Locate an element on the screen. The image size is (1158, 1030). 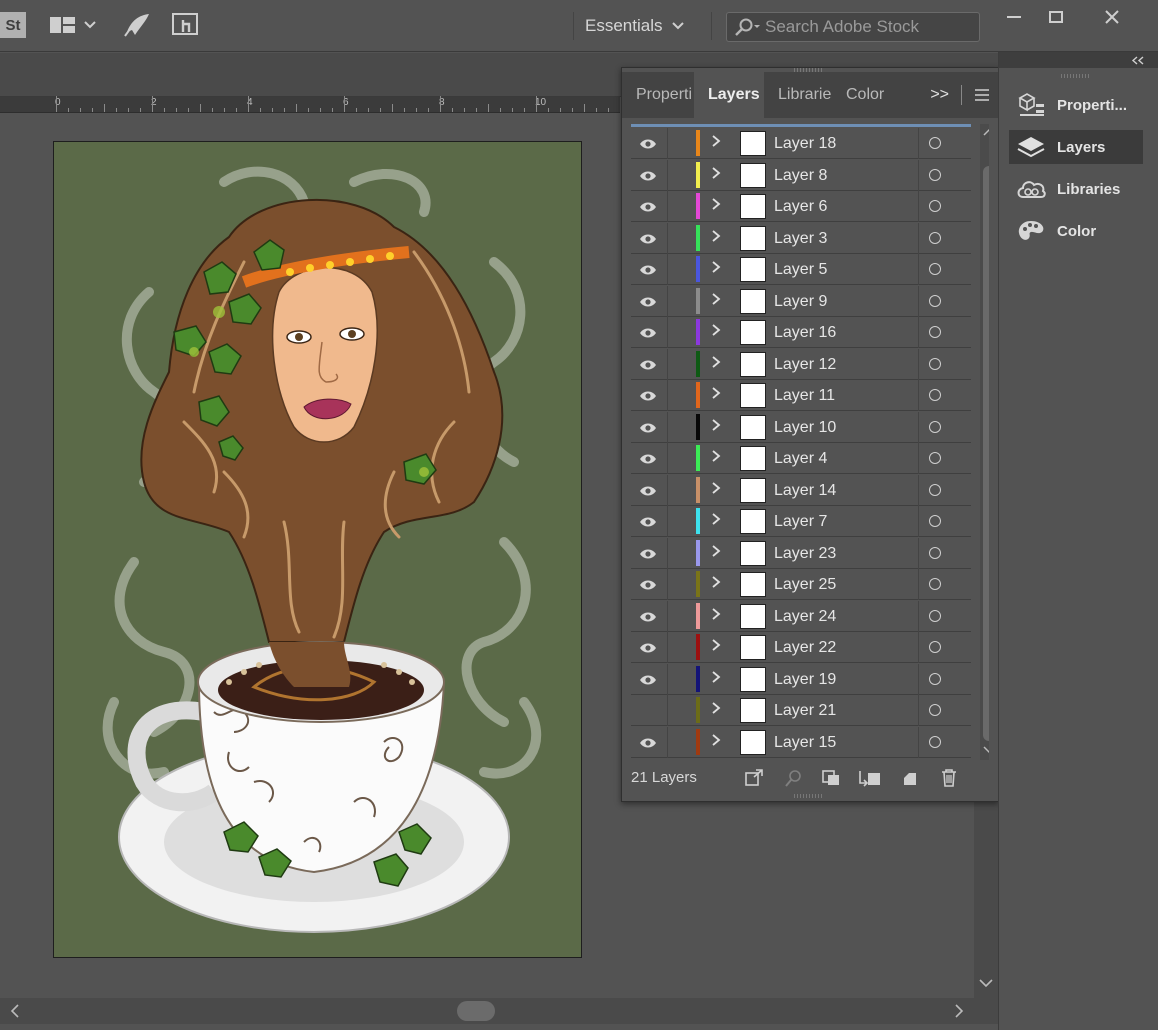
layer-row: Layer 11 is located at coordinates (801, 395).